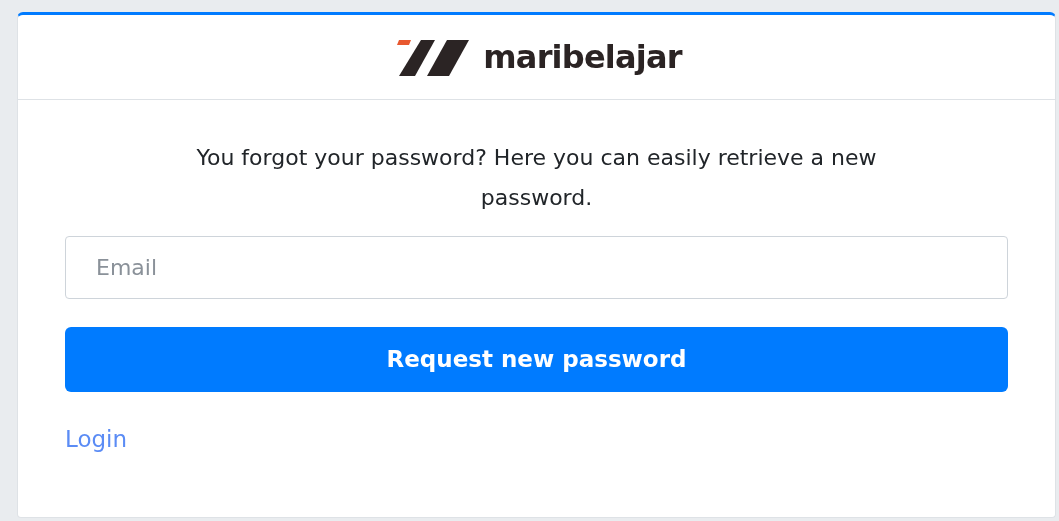  Describe the element at coordinates (582, 57) in the screenshot. I see `logo-text: maribelajar` at that location.